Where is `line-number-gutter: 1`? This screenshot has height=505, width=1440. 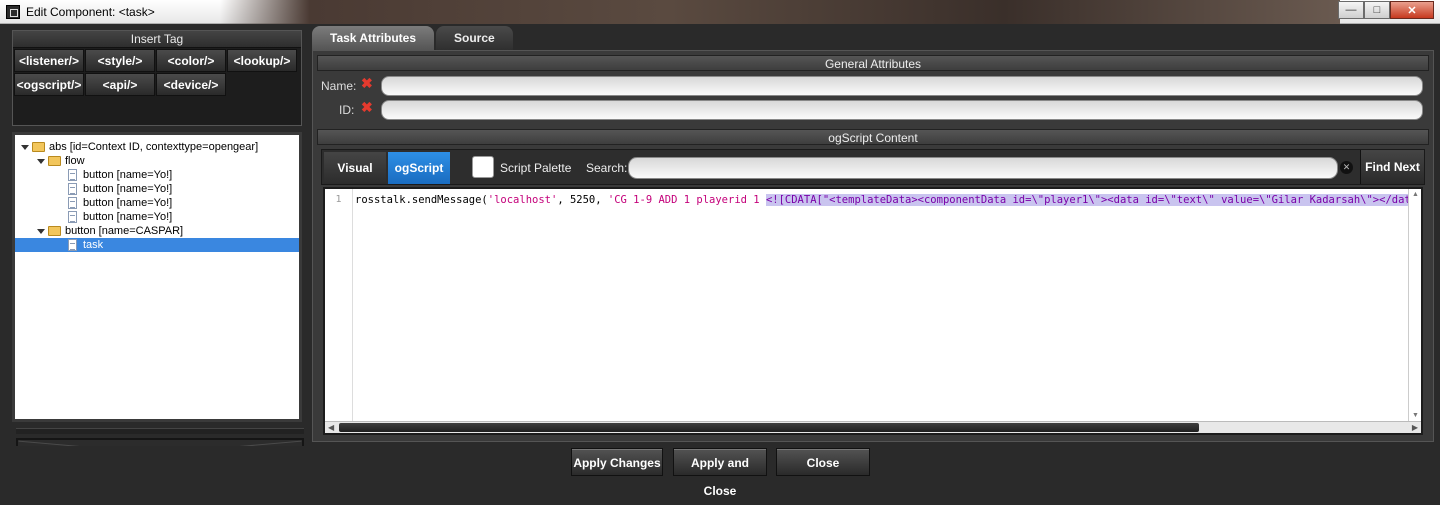
line-number-gutter: 1 is located at coordinates (339, 305).